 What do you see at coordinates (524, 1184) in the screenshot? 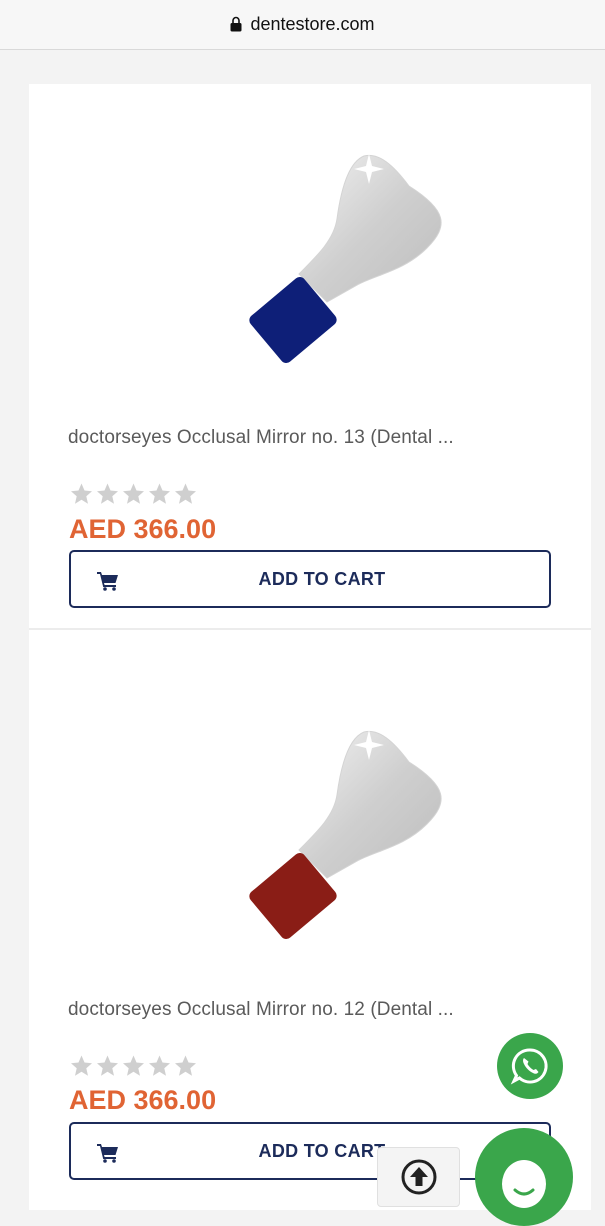
I see `chat-bubble-icon` at bounding box center [524, 1184].